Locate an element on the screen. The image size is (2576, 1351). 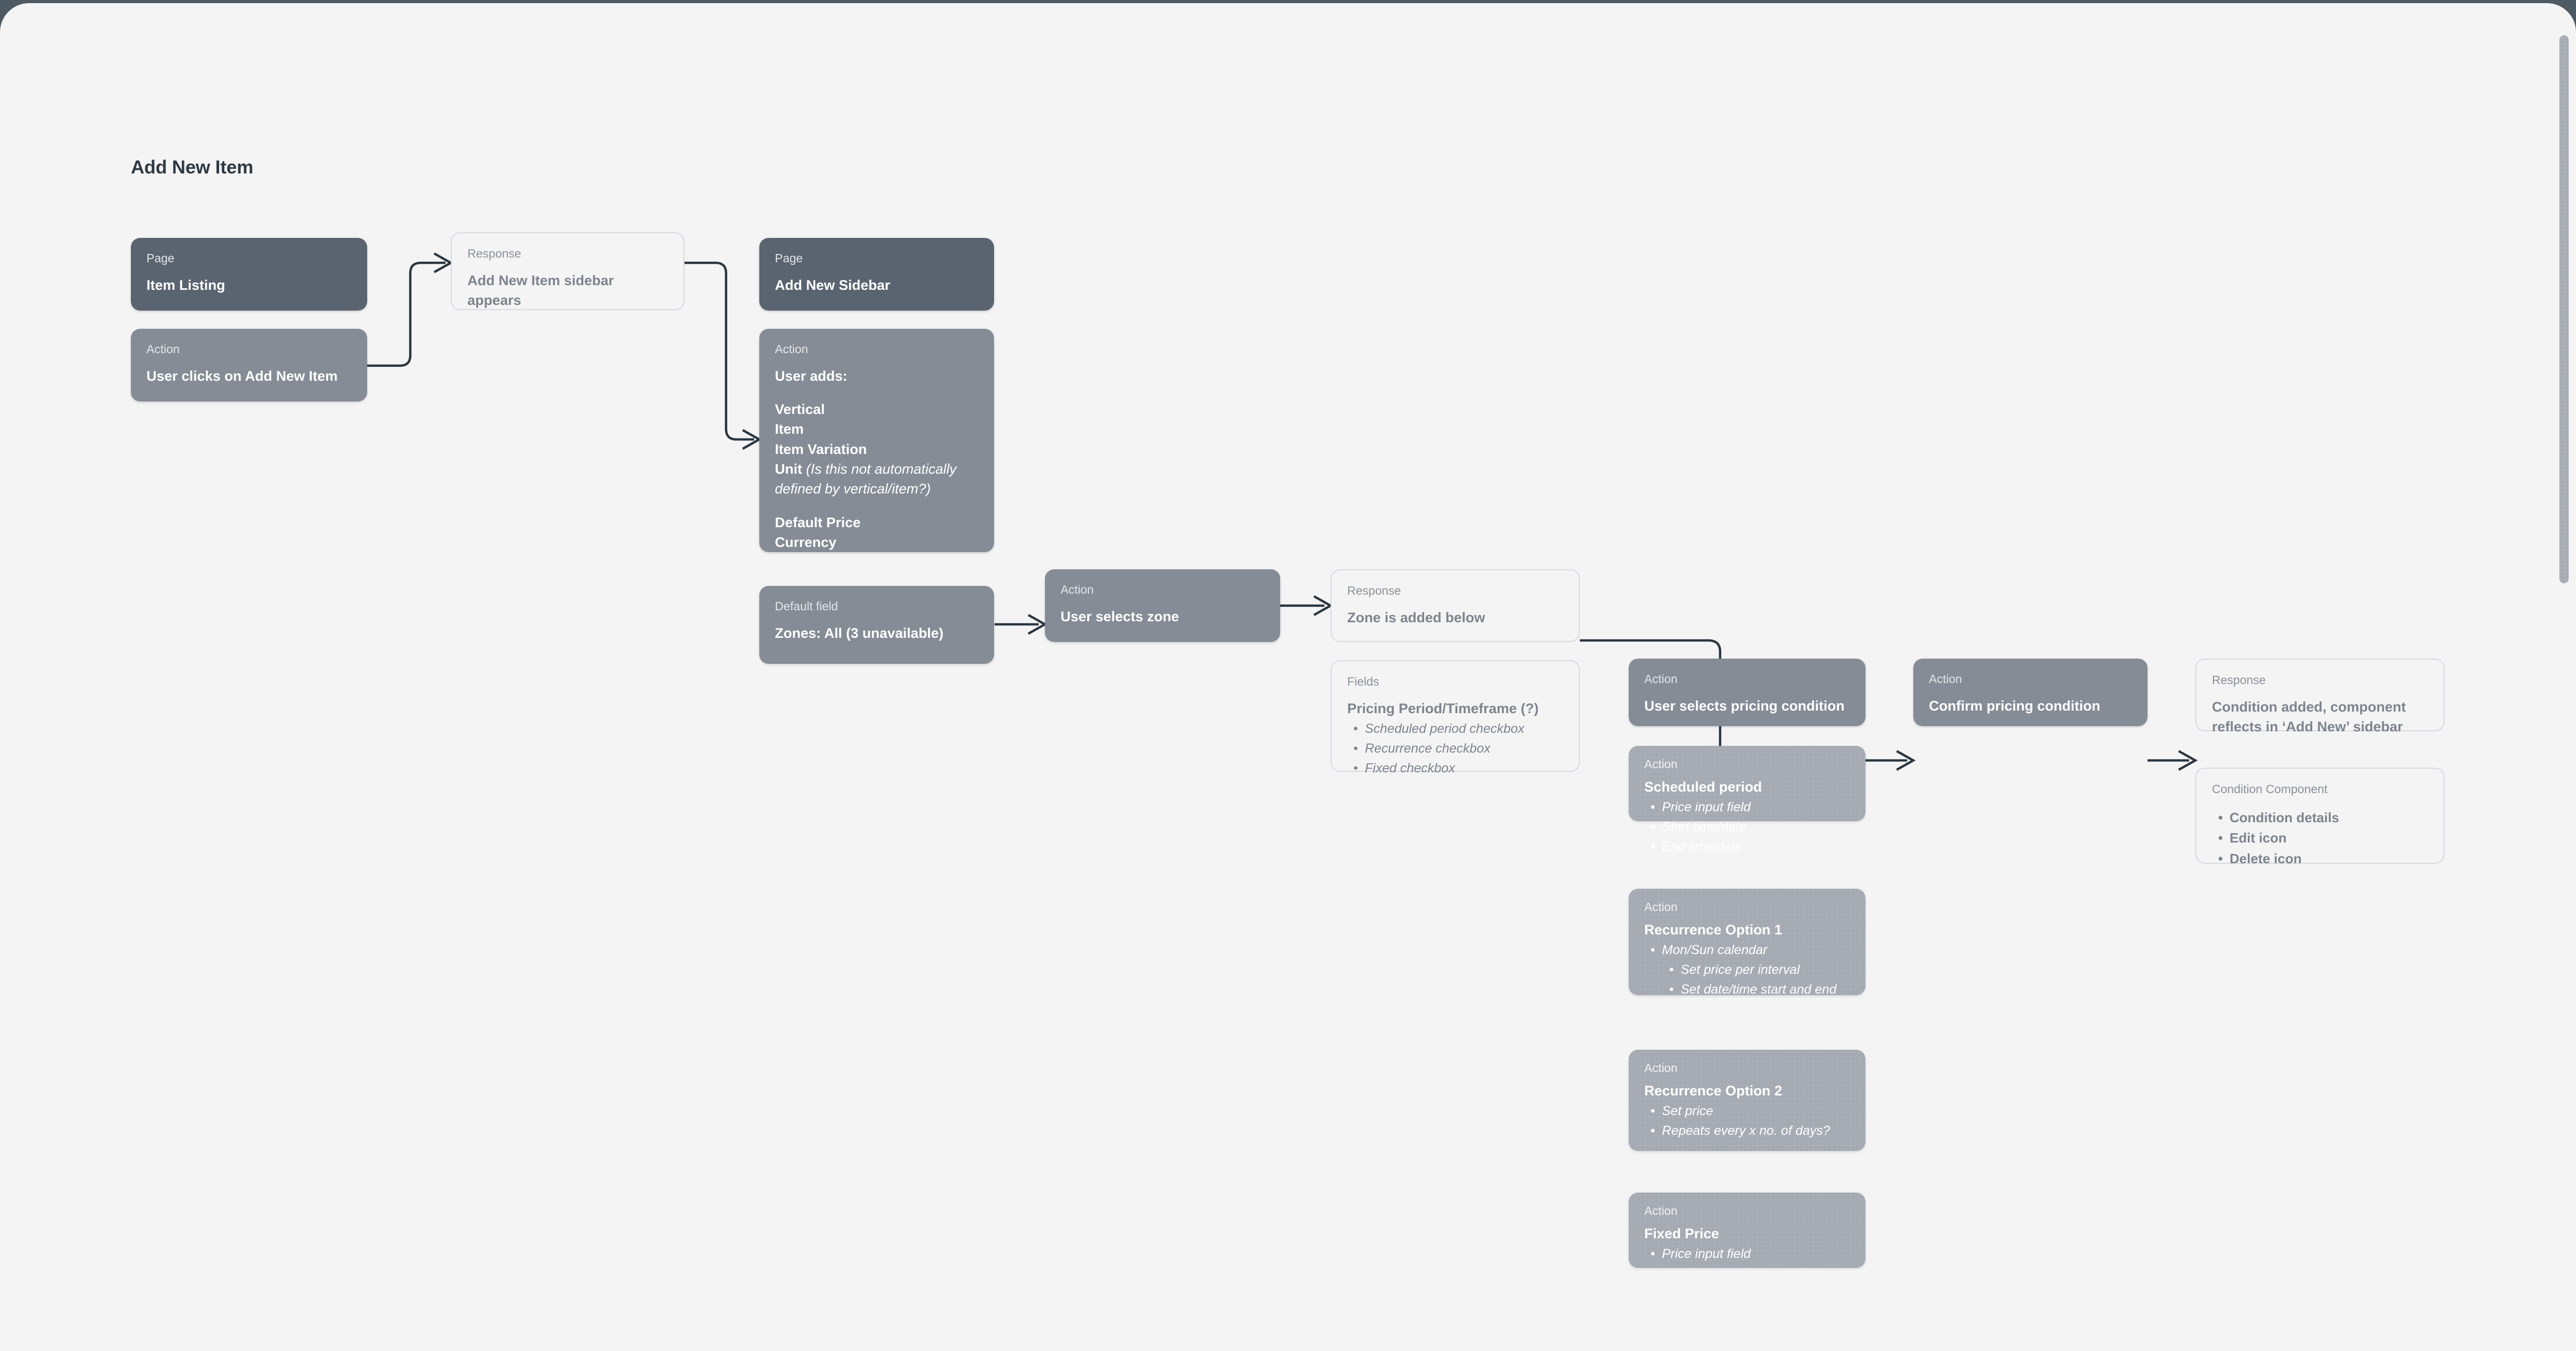
recurrence-2-list: Set price Repeats every x no. of days? is located at coordinates (1747, 1121).